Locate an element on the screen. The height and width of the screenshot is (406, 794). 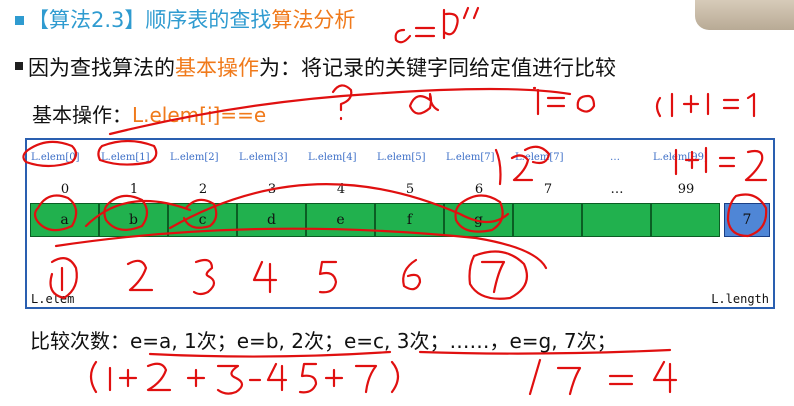
index-label: 5 is located at coordinates (410, 189).